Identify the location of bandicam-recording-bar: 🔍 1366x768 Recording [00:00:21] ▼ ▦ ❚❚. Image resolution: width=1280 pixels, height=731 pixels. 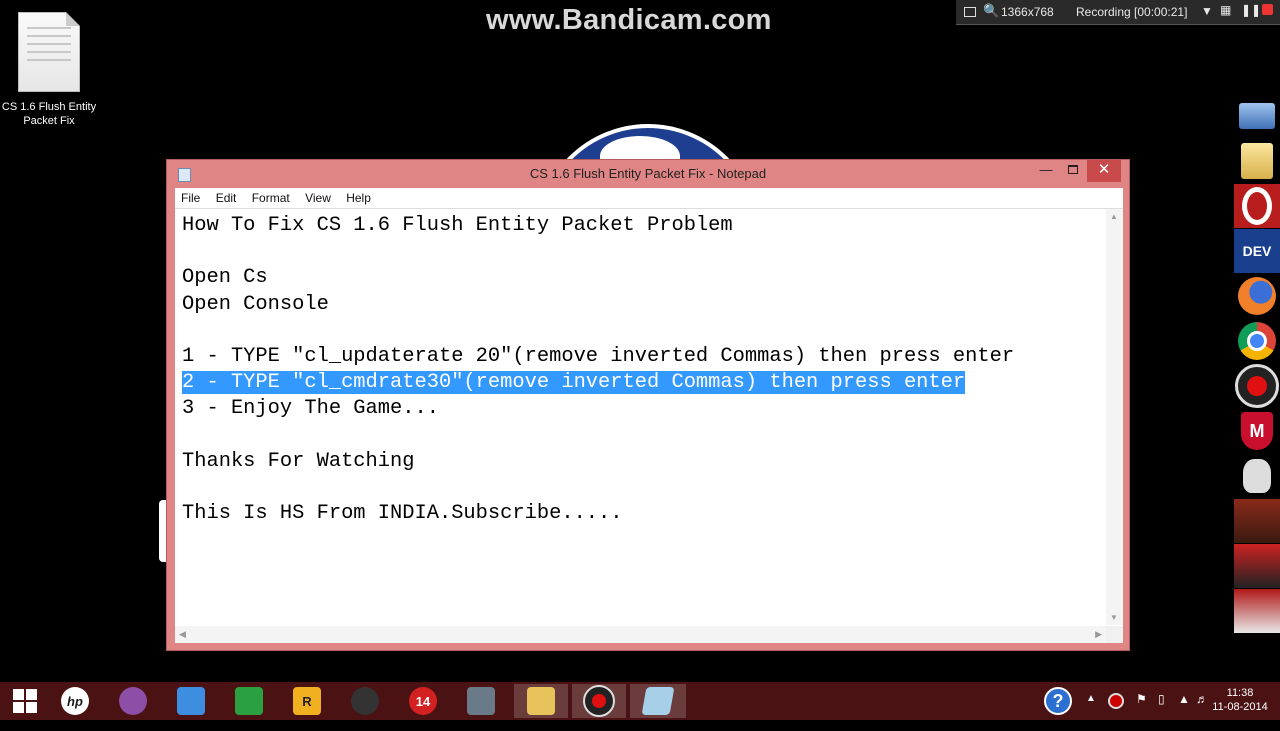
(1118, 12).